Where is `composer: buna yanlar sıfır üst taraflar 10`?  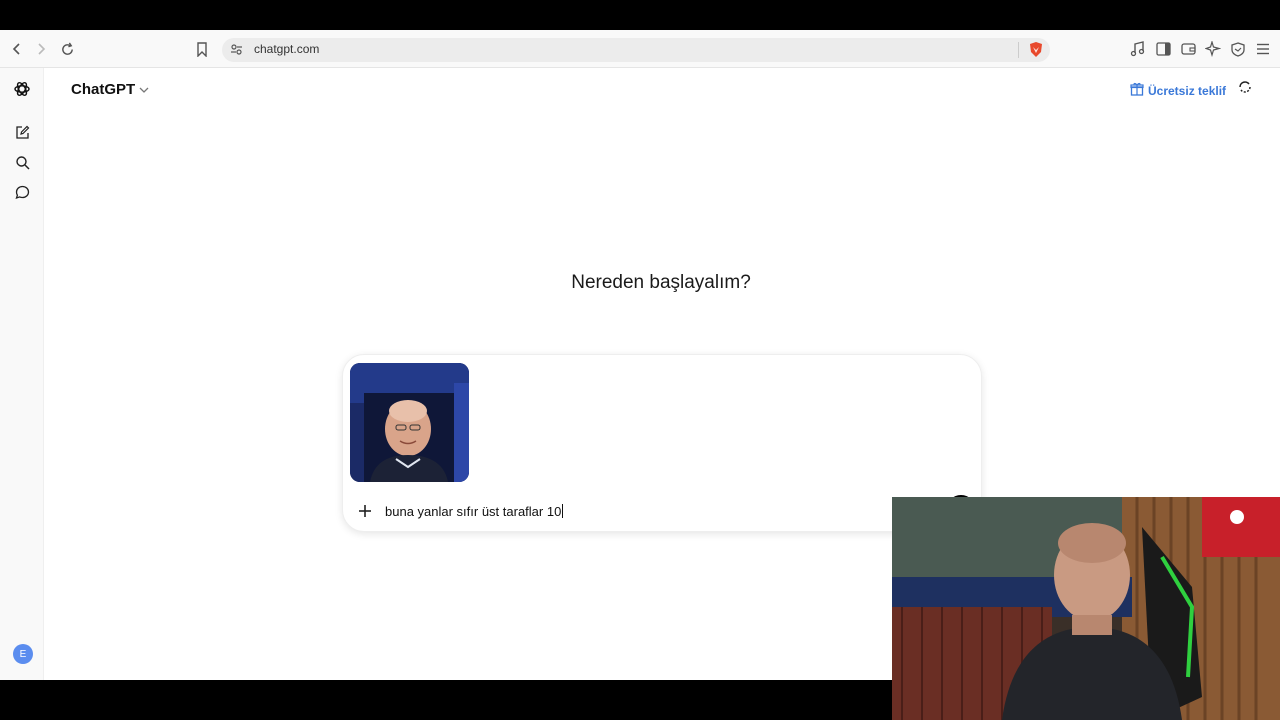
composer: buna yanlar sıfır üst taraflar 10 is located at coordinates (662, 443).